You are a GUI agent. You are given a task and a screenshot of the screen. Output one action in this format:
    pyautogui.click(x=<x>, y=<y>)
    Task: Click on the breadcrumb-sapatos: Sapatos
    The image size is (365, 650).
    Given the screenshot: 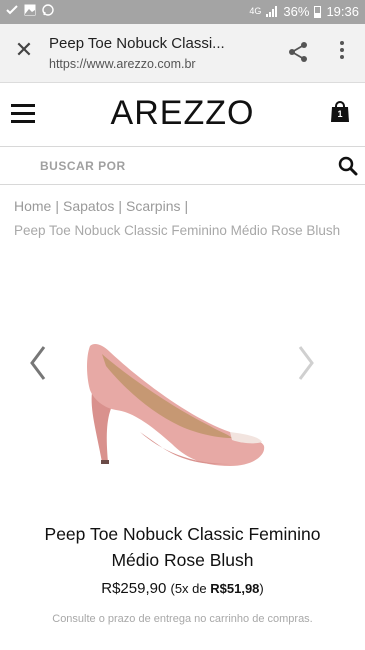 What is the action you would take?
    pyautogui.click(x=88, y=206)
    